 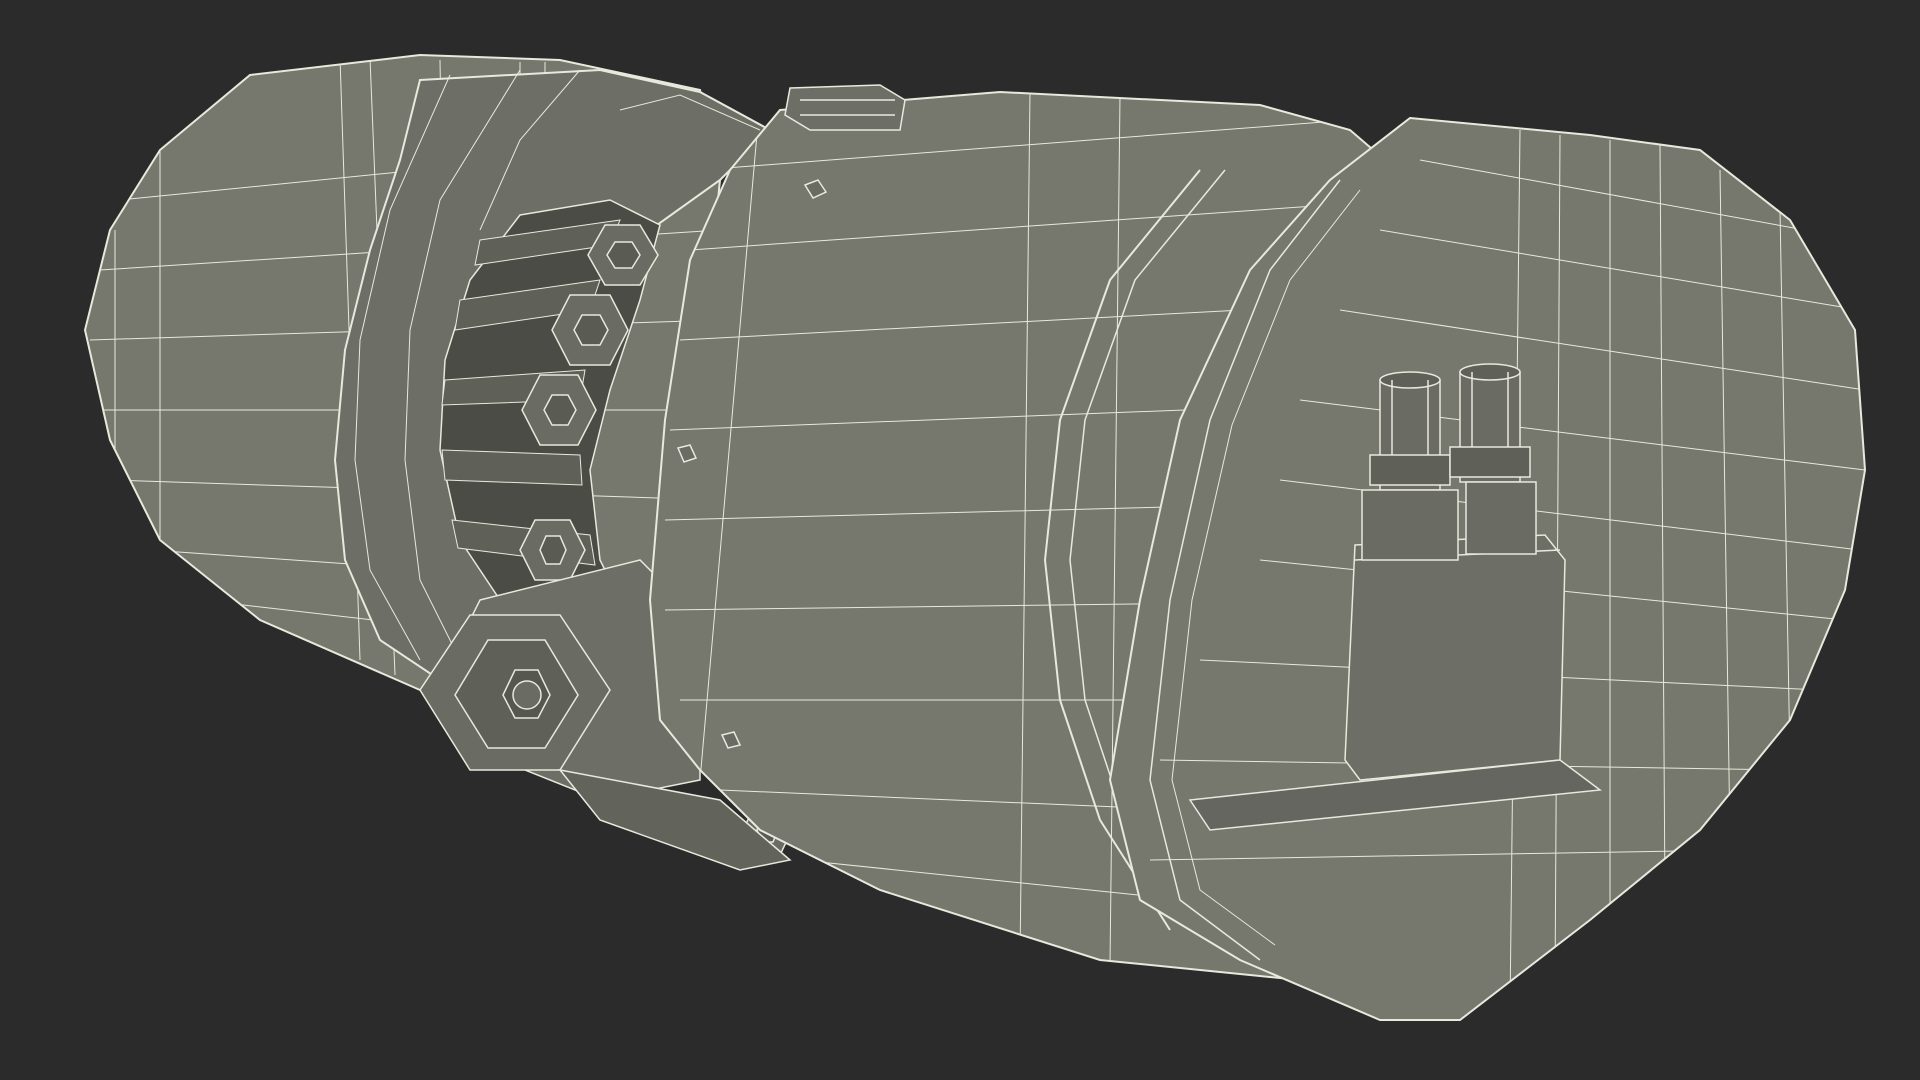 I want to click on terminal-block-base, so click(x=1455, y=657).